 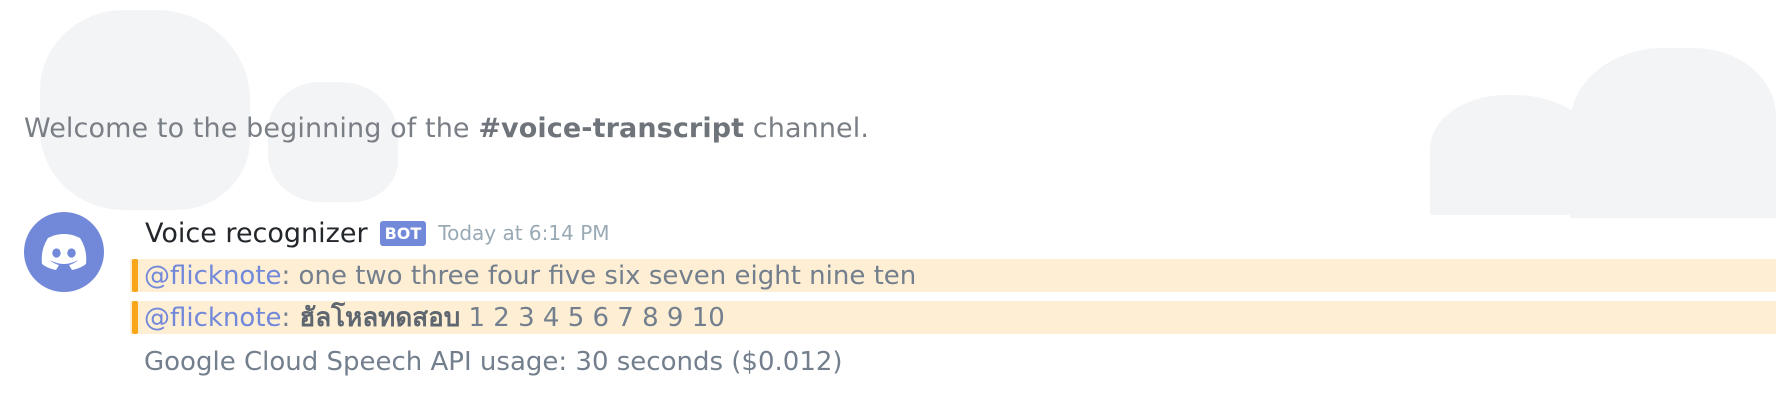 I want to click on bot-badge: BOT, so click(x=403, y=233).